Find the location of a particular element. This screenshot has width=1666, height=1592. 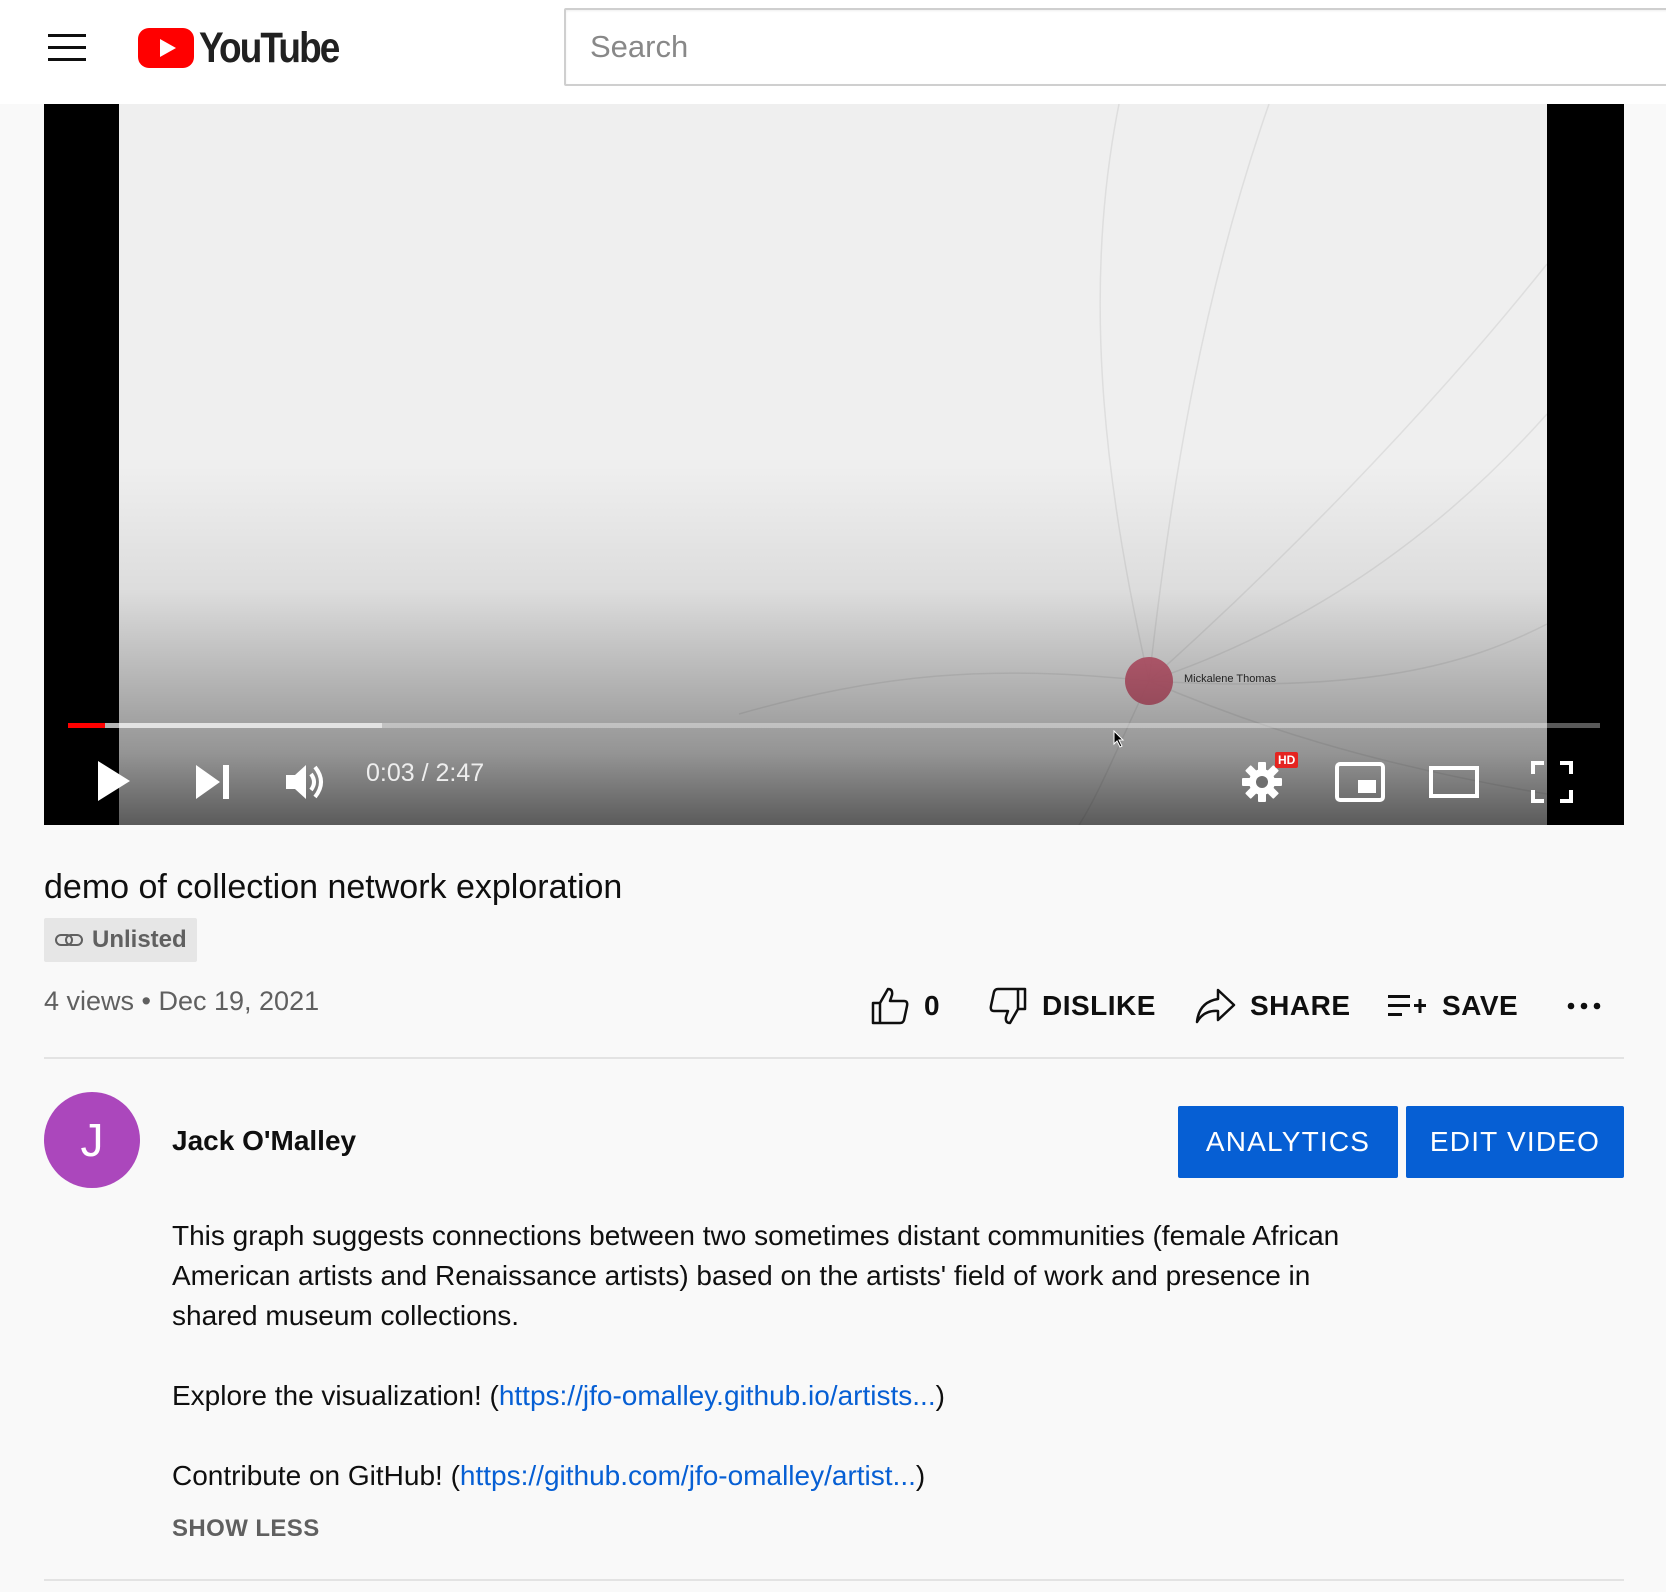

search-box is located at coordinates (1115, 47).